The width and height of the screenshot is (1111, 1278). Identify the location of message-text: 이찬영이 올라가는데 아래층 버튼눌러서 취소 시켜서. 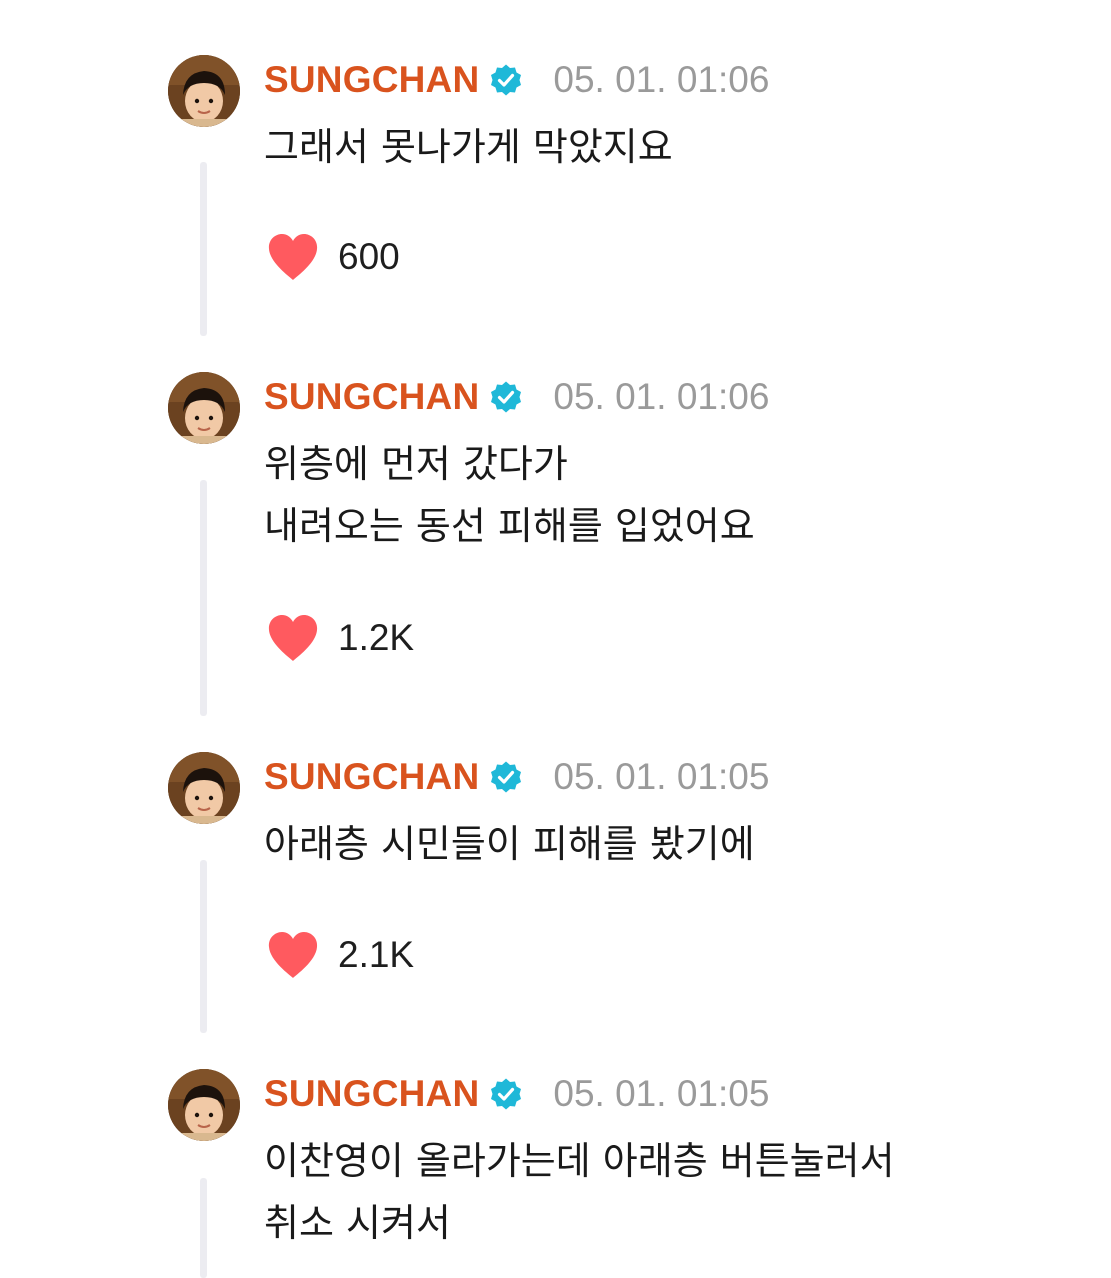
(579, 1192).